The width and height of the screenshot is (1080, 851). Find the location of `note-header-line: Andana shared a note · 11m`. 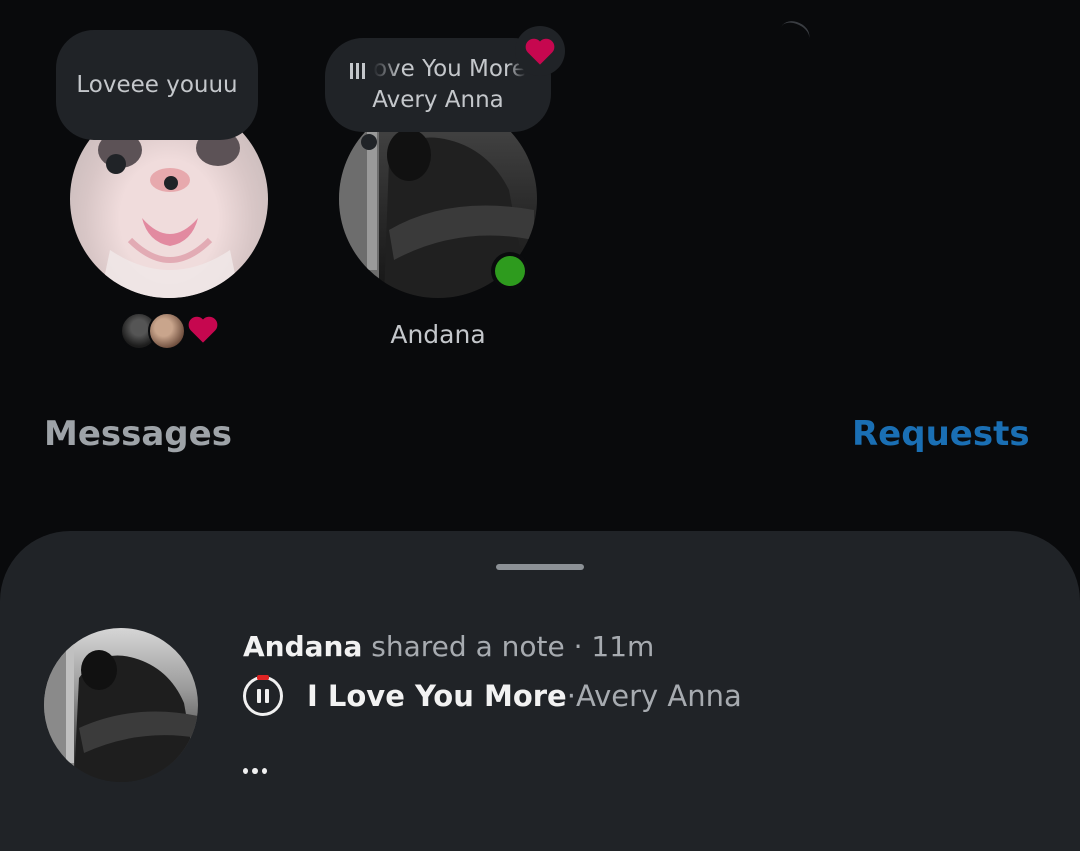

note-header-line: Andana shared a note · 11m is located at coordinates (448, 646).